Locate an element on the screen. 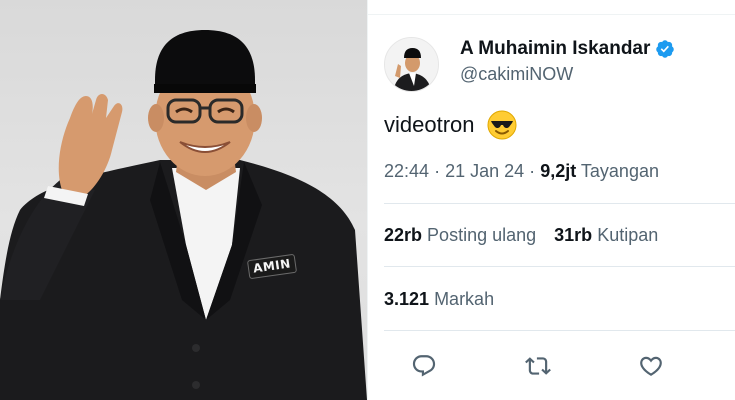 The width and height of the screenshot is (735, 400). tweet-text: videotron is located at coordinates (450, 125).